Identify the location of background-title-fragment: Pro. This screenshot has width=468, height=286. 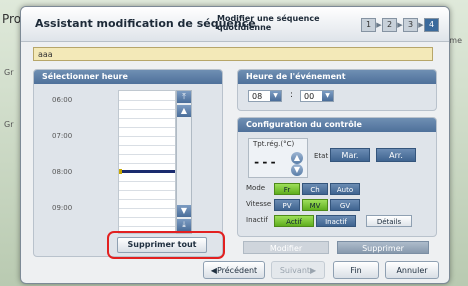
(12, 19).